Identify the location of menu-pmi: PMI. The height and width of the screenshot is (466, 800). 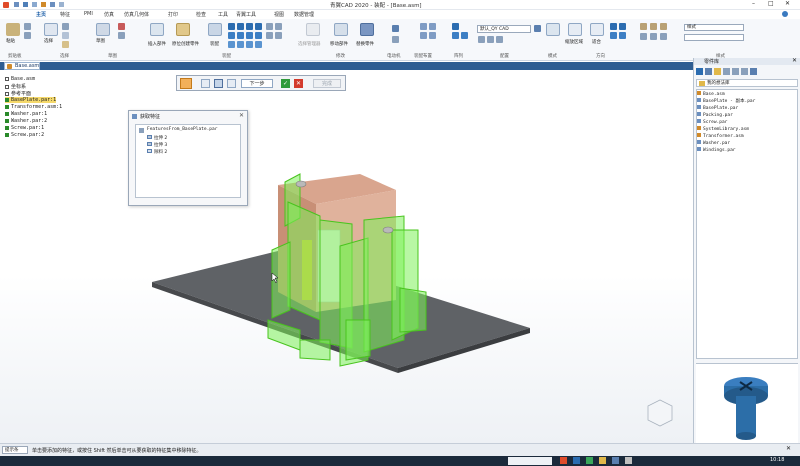
(88, 14).